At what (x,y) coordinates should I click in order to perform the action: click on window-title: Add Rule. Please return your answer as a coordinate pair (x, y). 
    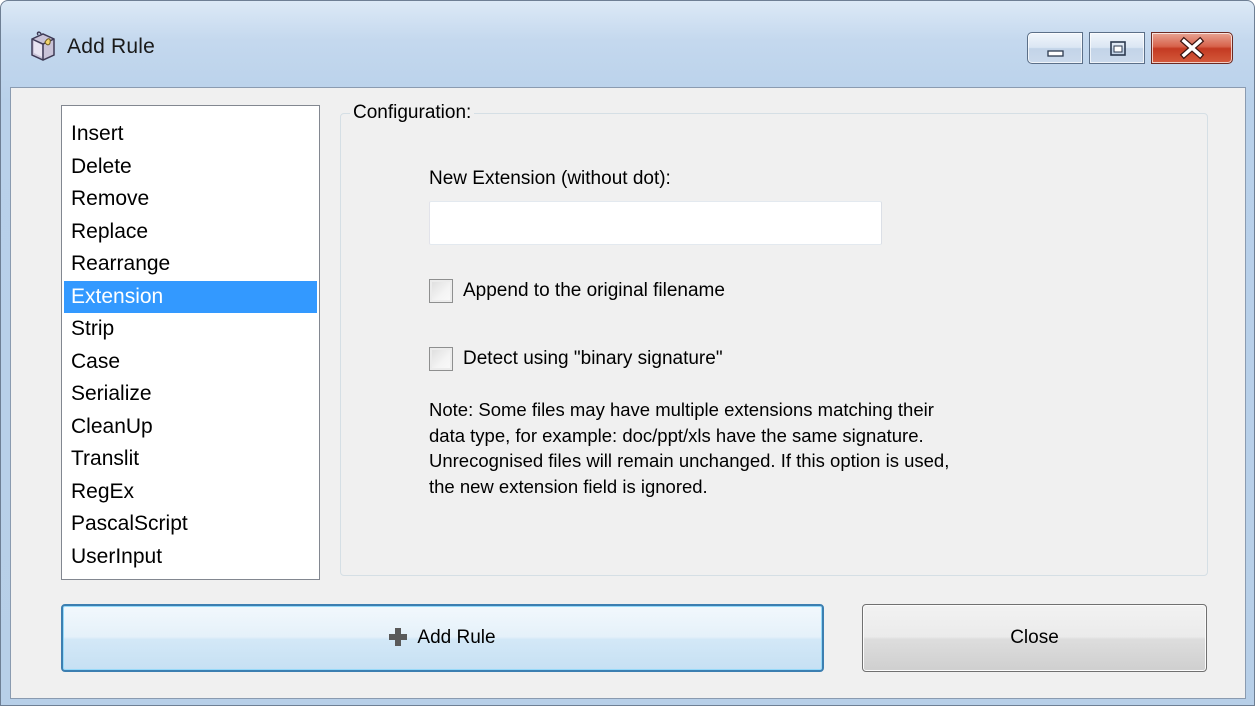
    Looking at the image, I should click on (111, 46).